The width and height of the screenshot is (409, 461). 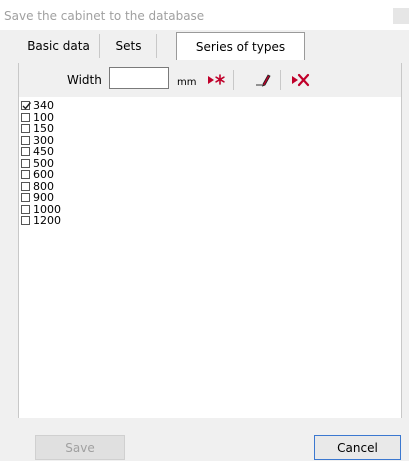 I want to click on checkmark-icon, so click(x=27, y=106).